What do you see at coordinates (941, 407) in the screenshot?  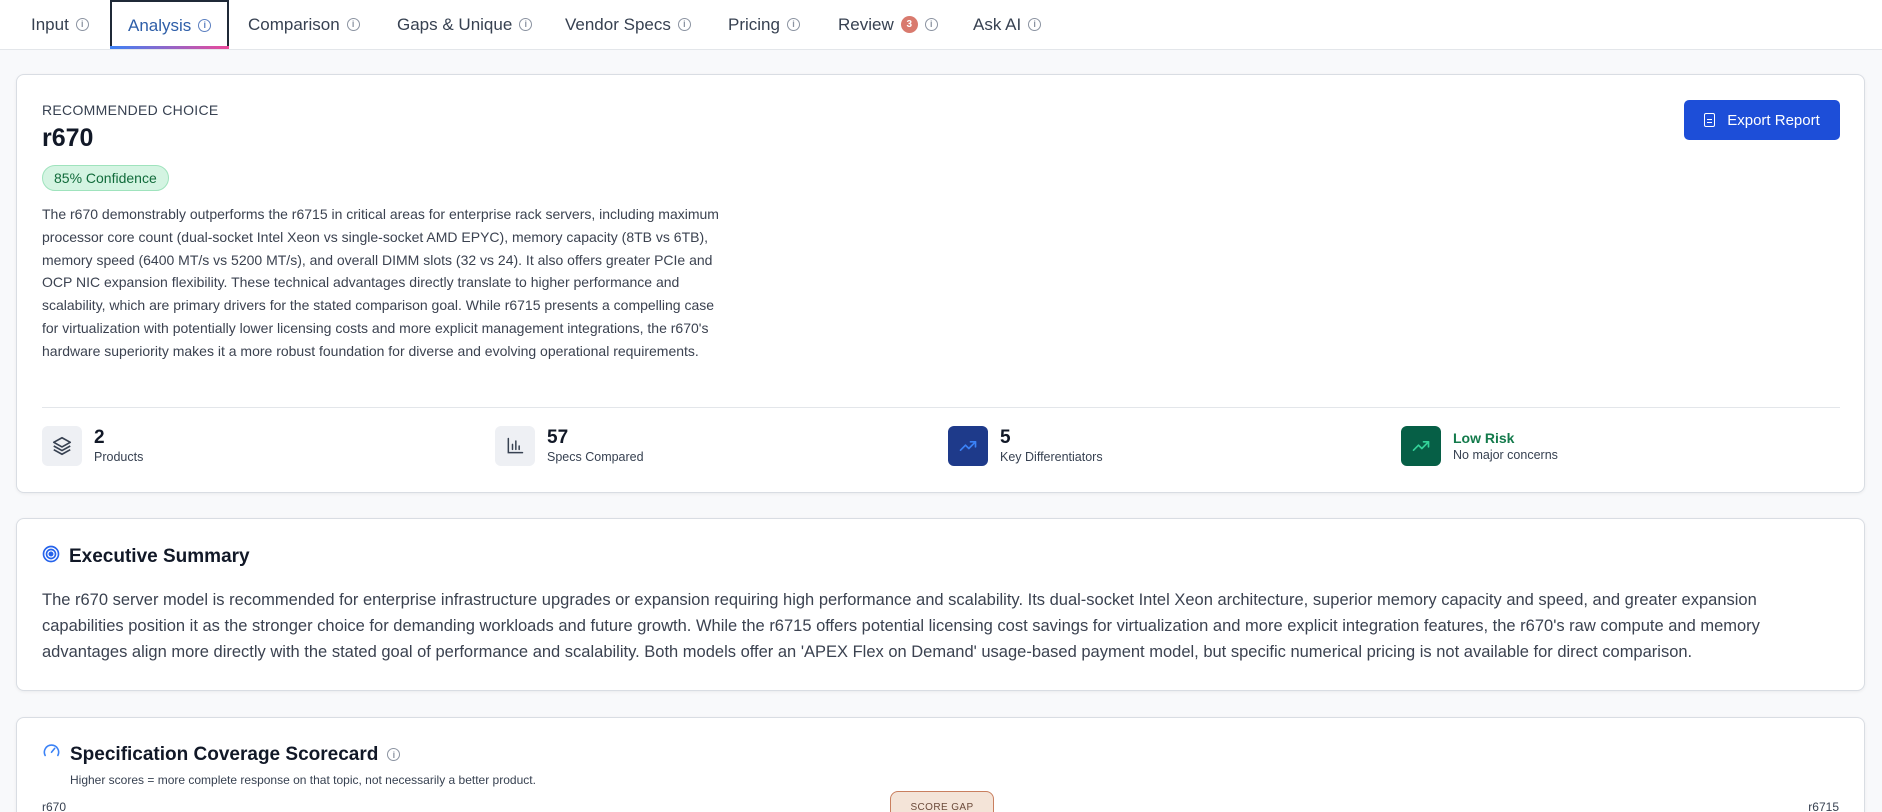 I see `divider` at bounding box center [941, 407].